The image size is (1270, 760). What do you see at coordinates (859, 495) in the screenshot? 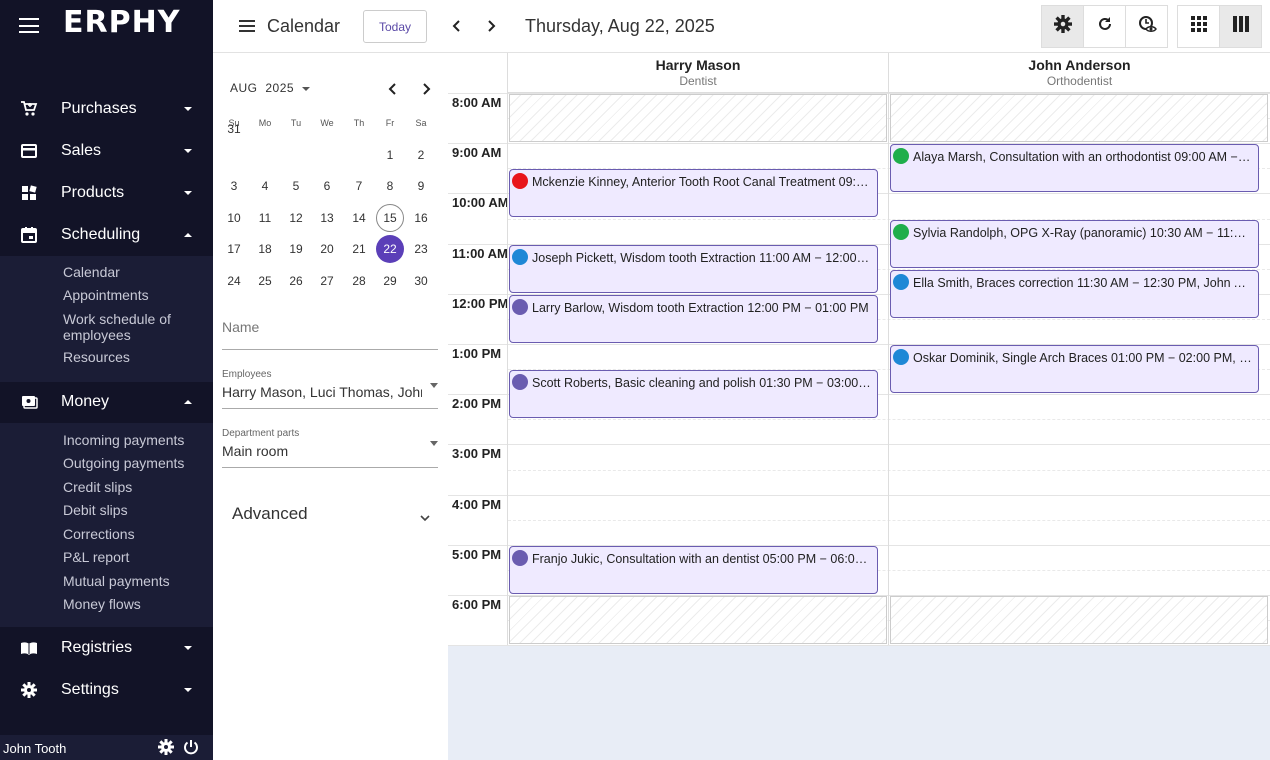
I see `hour-line` at bounding box center [859, 495].